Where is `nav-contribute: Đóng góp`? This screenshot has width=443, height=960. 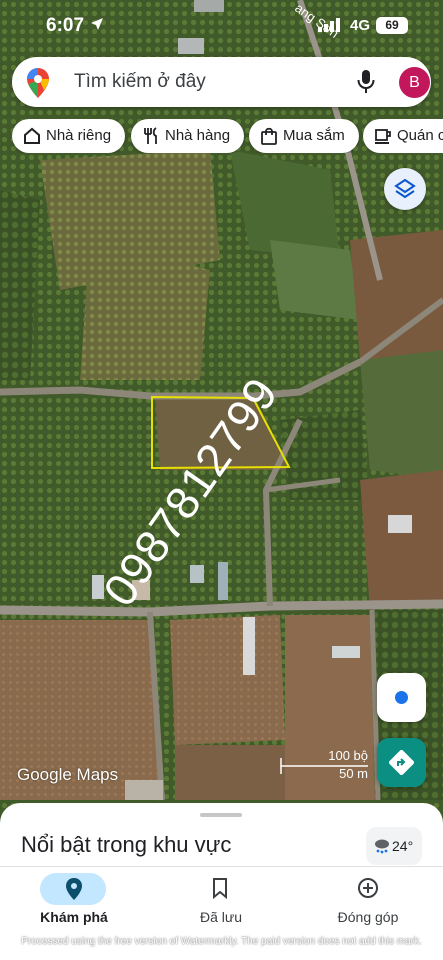
nav-contribute: Đóng góp is located at coordinates (368, 902).